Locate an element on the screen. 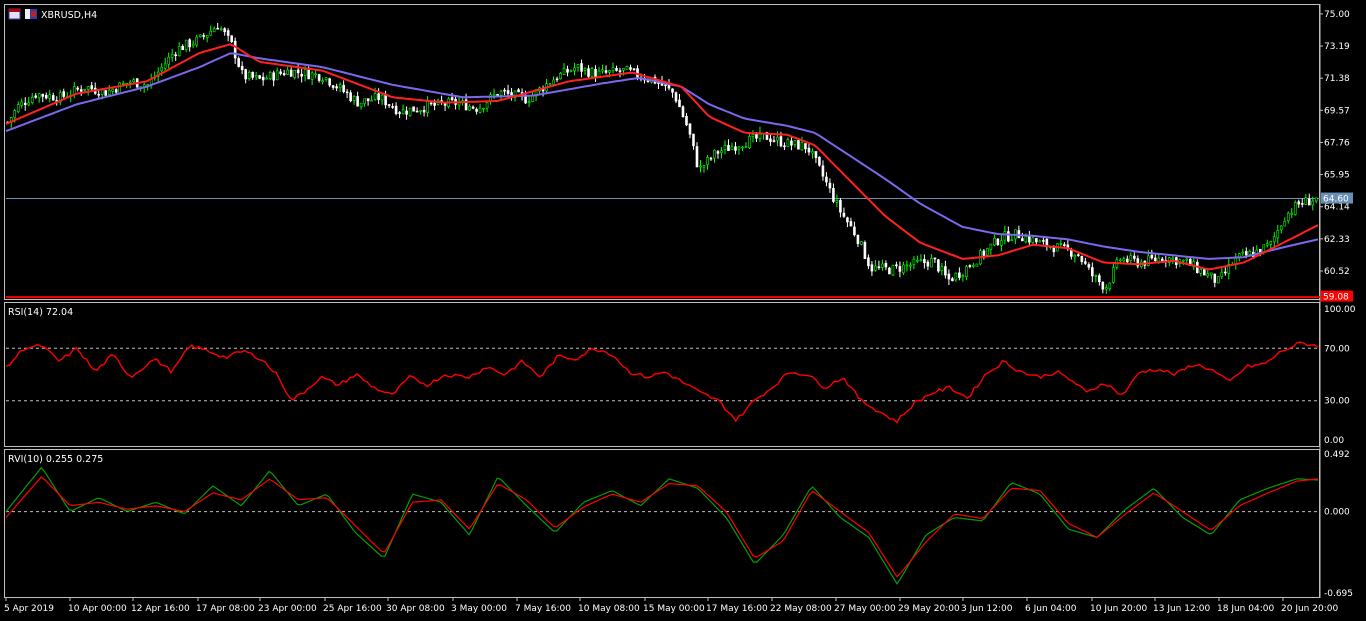 Image resolution: width=1366 pixels, height=621 pixels. price-tick-label: 62.33 is located at coordinates (1337, 240).